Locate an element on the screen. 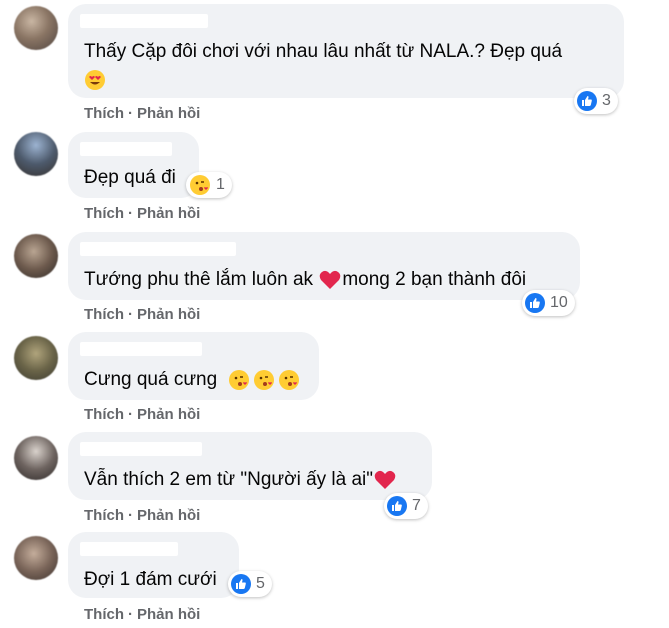 The width and height of the screenshot is (669, 628). reaction-count: 5 is located at coordinates (250, 584).